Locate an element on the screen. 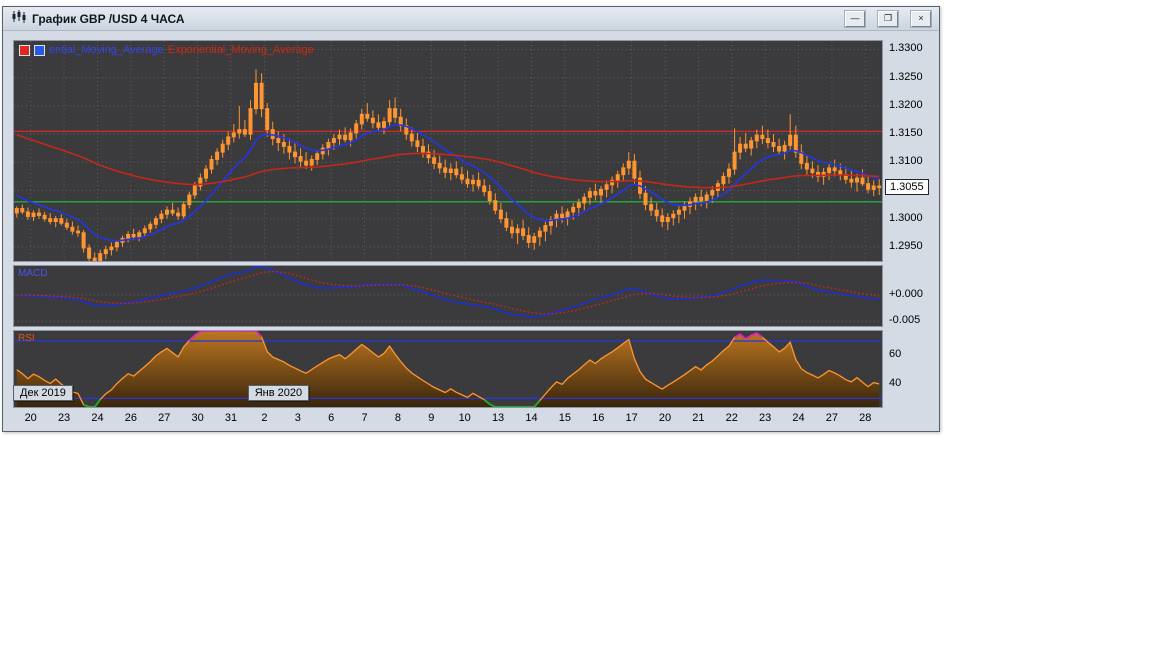 This screenshot has height=648, width=1152. macd-line is located at coordinates (448, 292).